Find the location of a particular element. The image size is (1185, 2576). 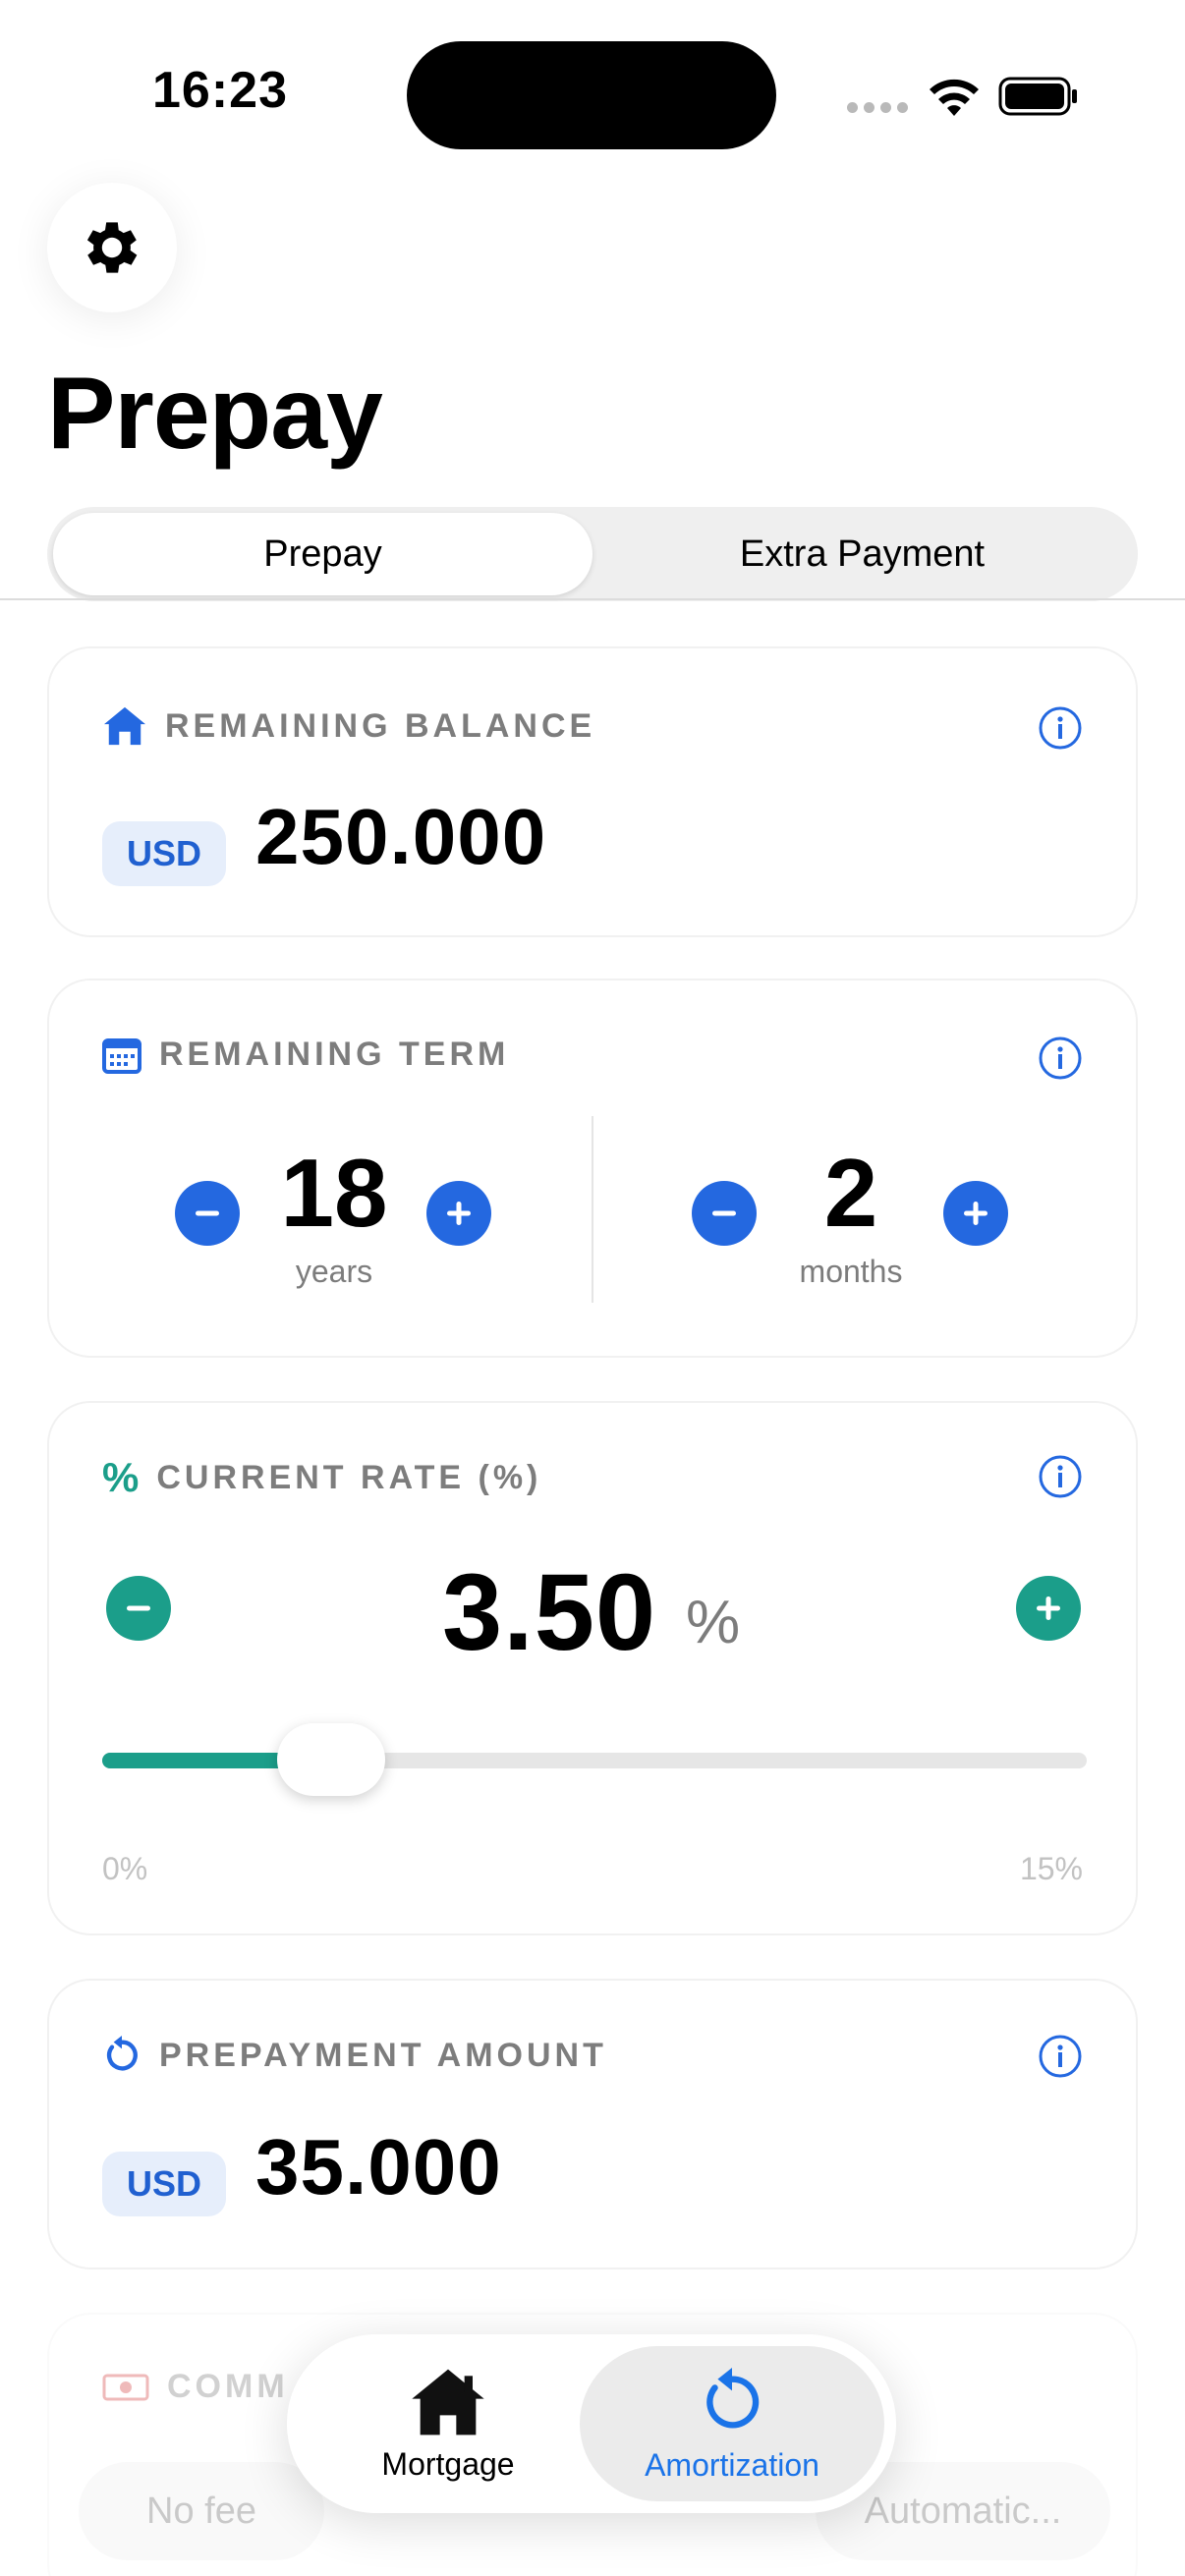

years-decrement-button is located at coordinates (208, 1213).